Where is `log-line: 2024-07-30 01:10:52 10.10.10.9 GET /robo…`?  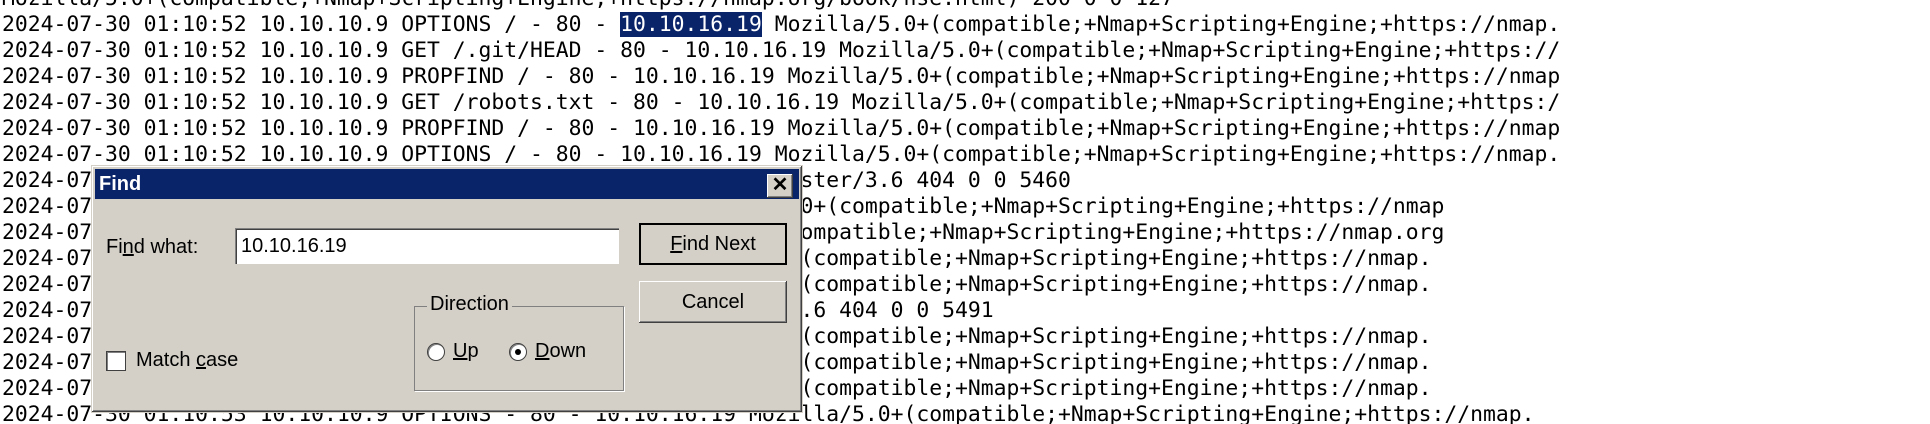 log-line: 2024-07-30 01:10:52 10.10.10.9 GET /robo… is located at coordinates (781, 102).